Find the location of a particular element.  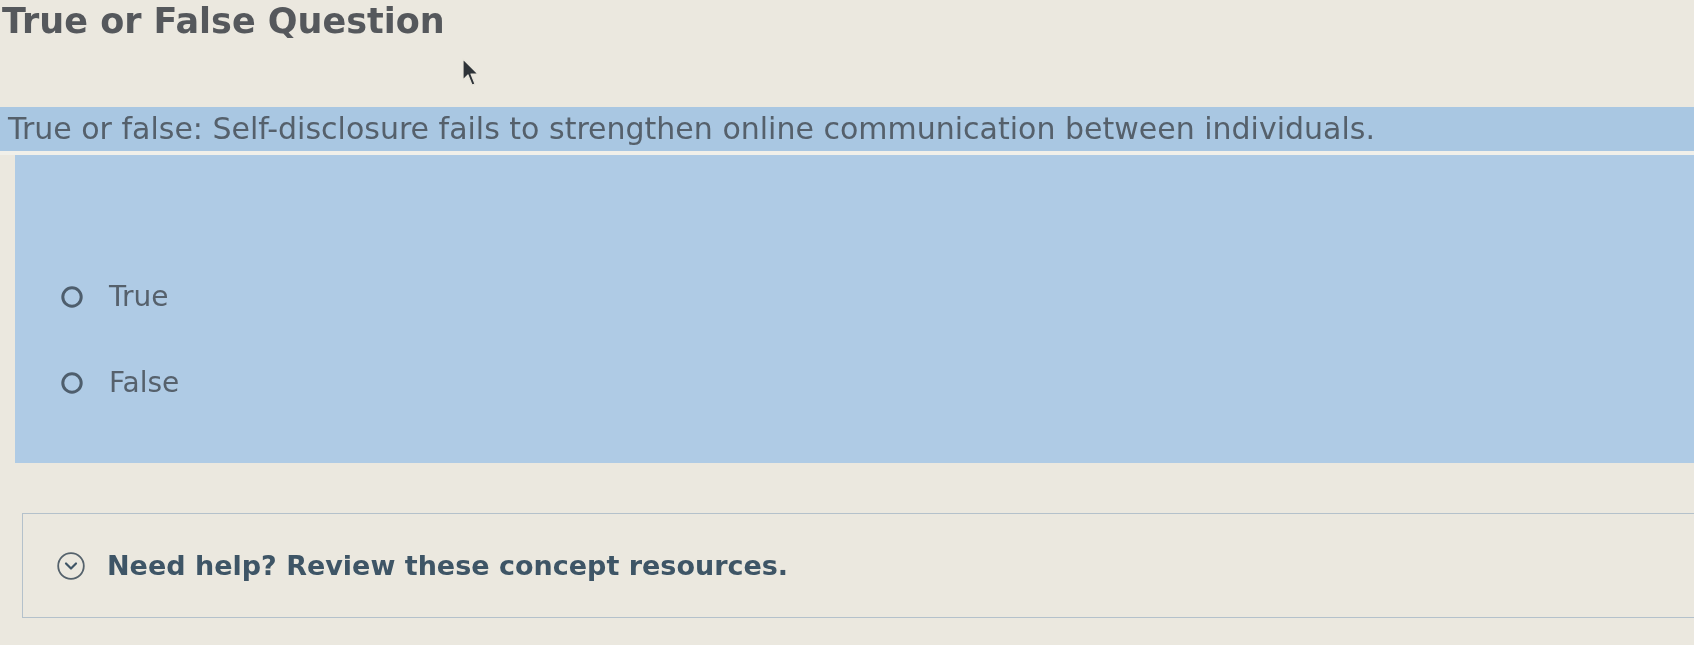

question-text: True or false: Self-disclosure fails to strengthen online communication between individuals. is located at coordinates (691, 129).